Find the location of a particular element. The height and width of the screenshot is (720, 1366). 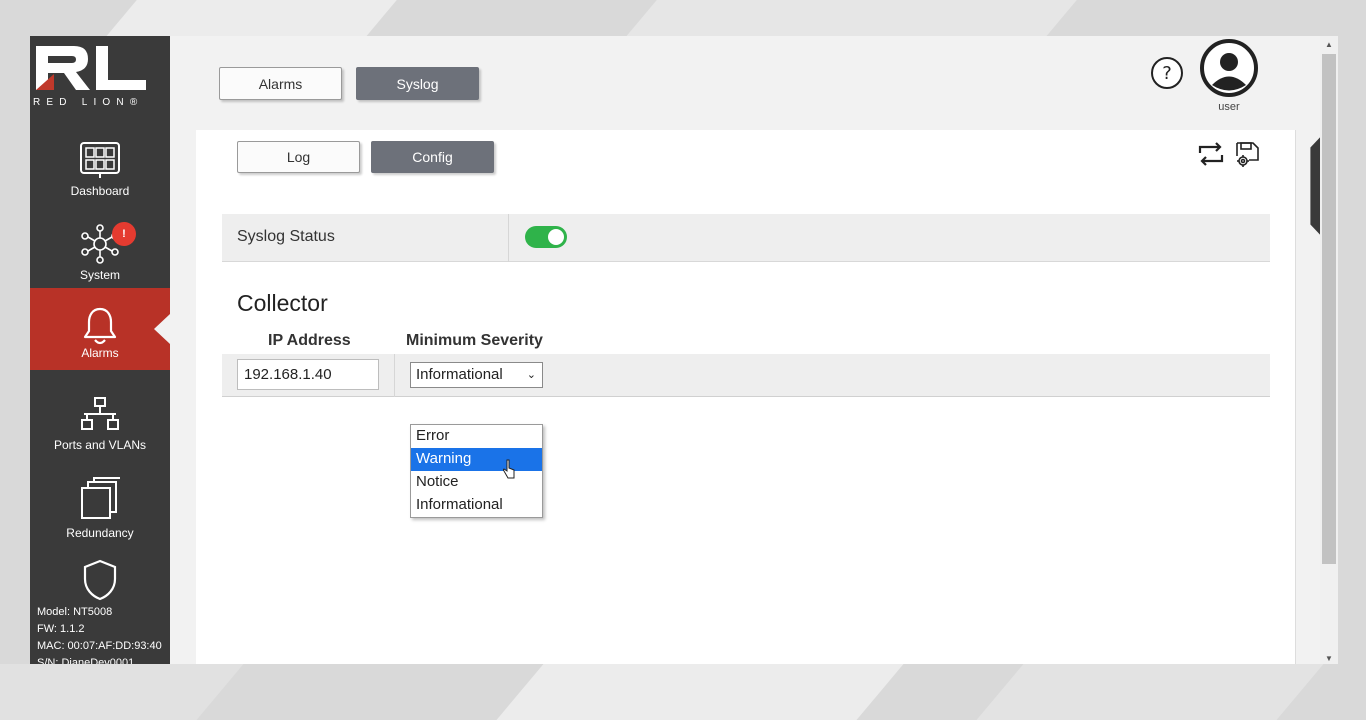

option-warning: Warning is located at coordinates (476, 459).